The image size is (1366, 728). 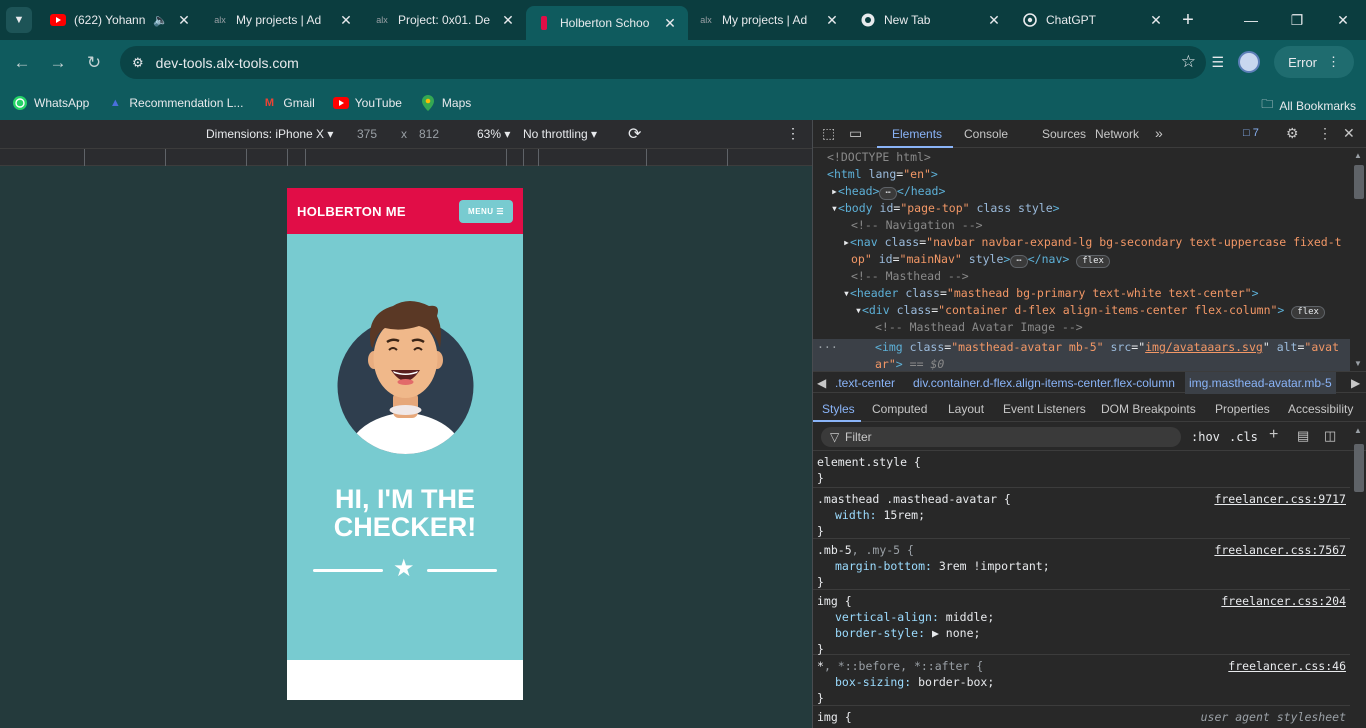 What do you see at coordinates (1243, 437) in the screenshot?
I see `cls-toggle: .cls` at bounding box center [1243, 437].